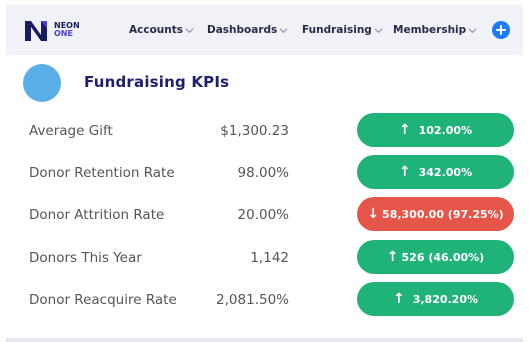  What do you see at coordinates (445, 299) in the screenshot?
I see `kpi-change-text: 3,820.20%` at bounding box center [445, 299].